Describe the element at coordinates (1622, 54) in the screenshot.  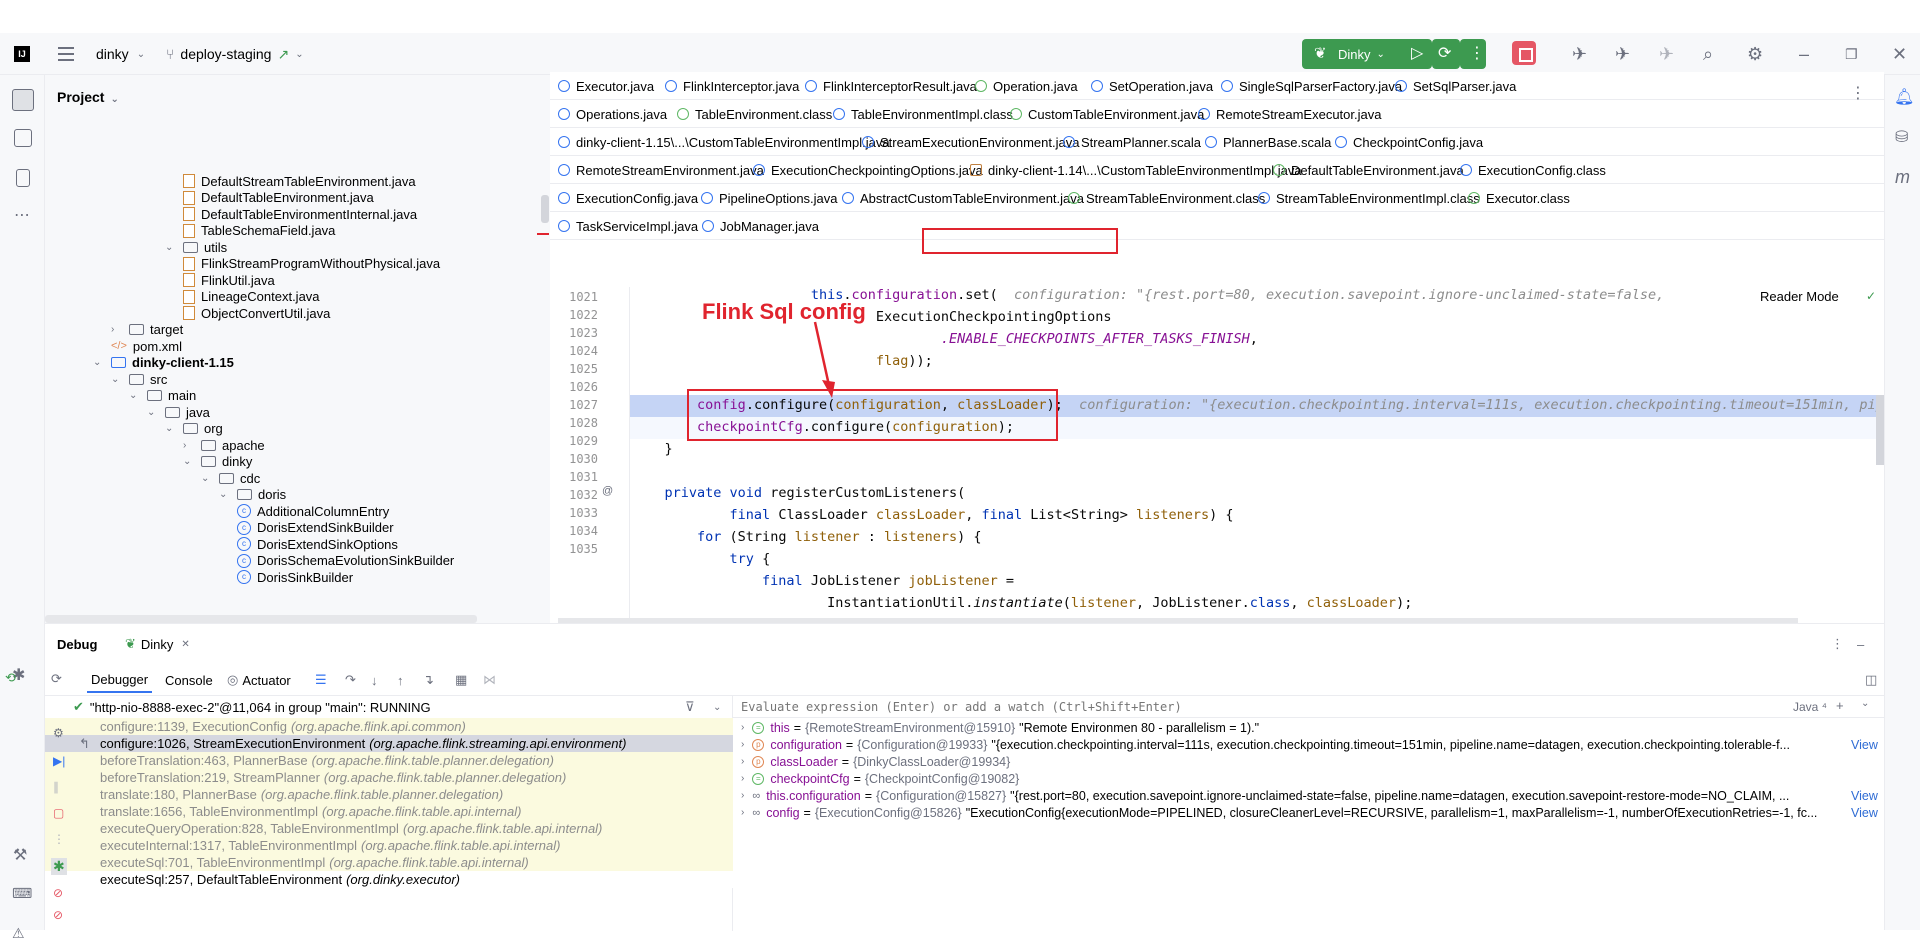
I see `deploy-alt-icon: ✈` at that location.